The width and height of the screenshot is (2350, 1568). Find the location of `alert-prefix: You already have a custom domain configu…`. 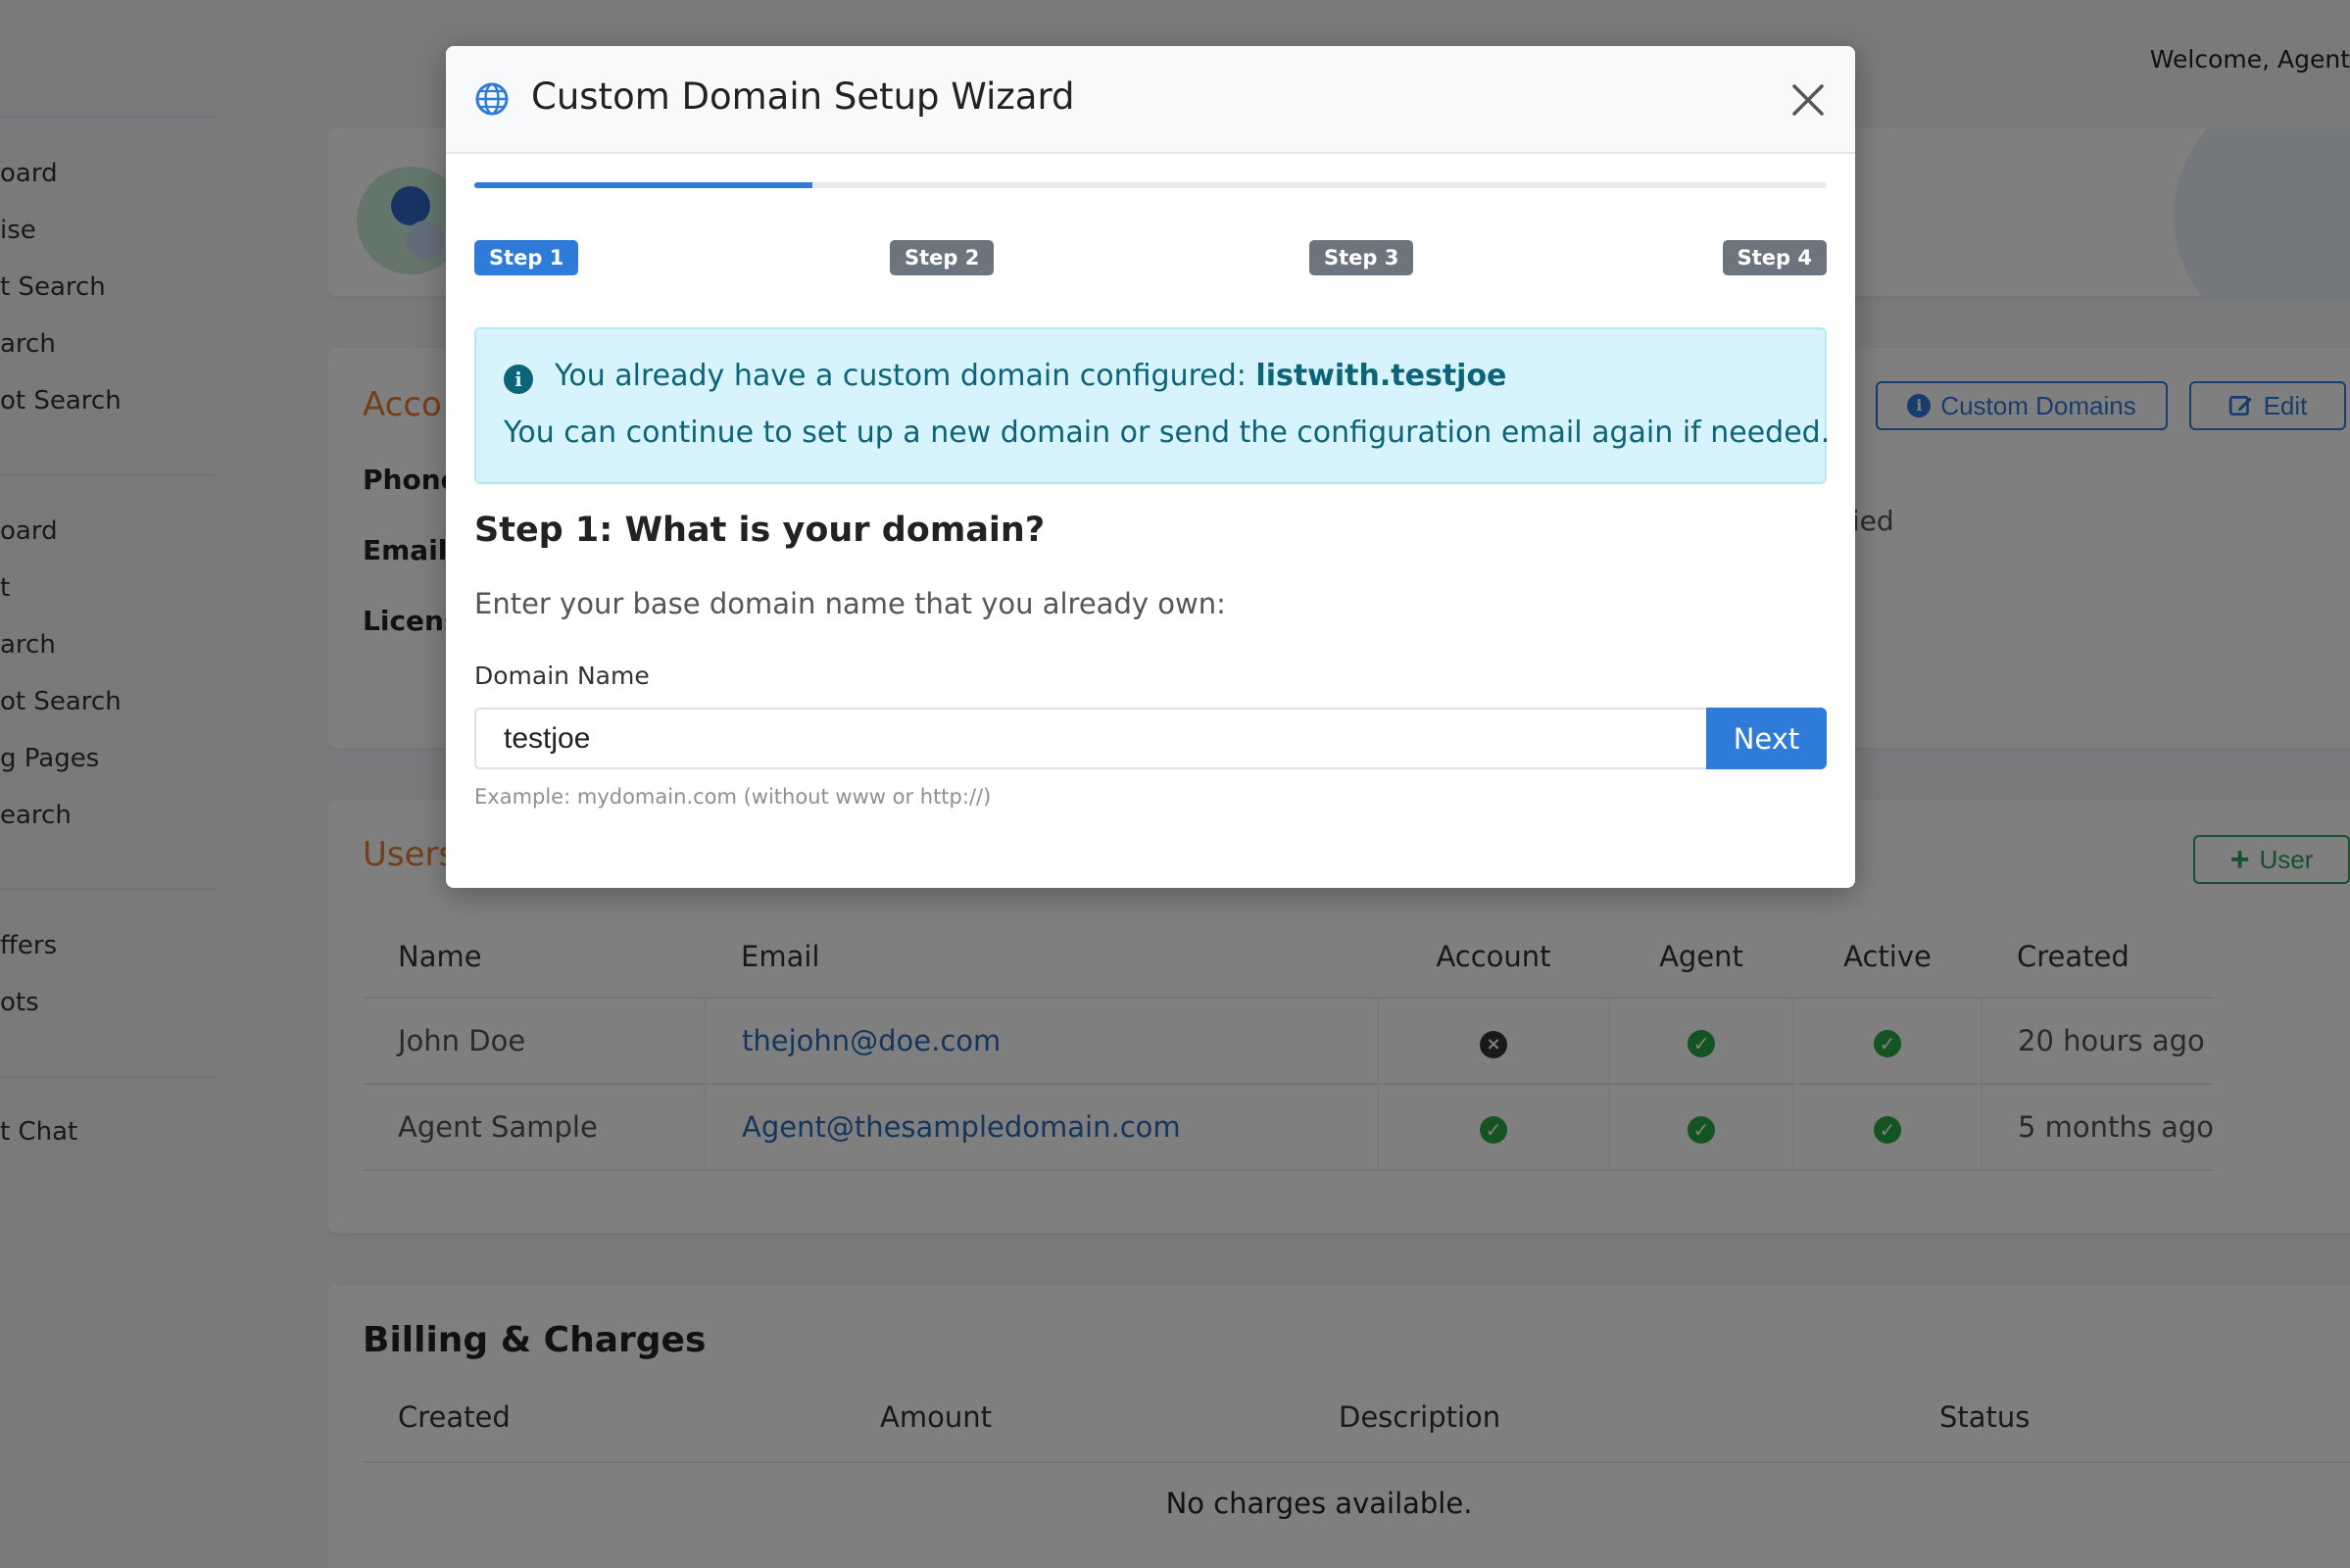

alert-prefix: You already have a custom domain configu… is located at coordinates (905, 376).